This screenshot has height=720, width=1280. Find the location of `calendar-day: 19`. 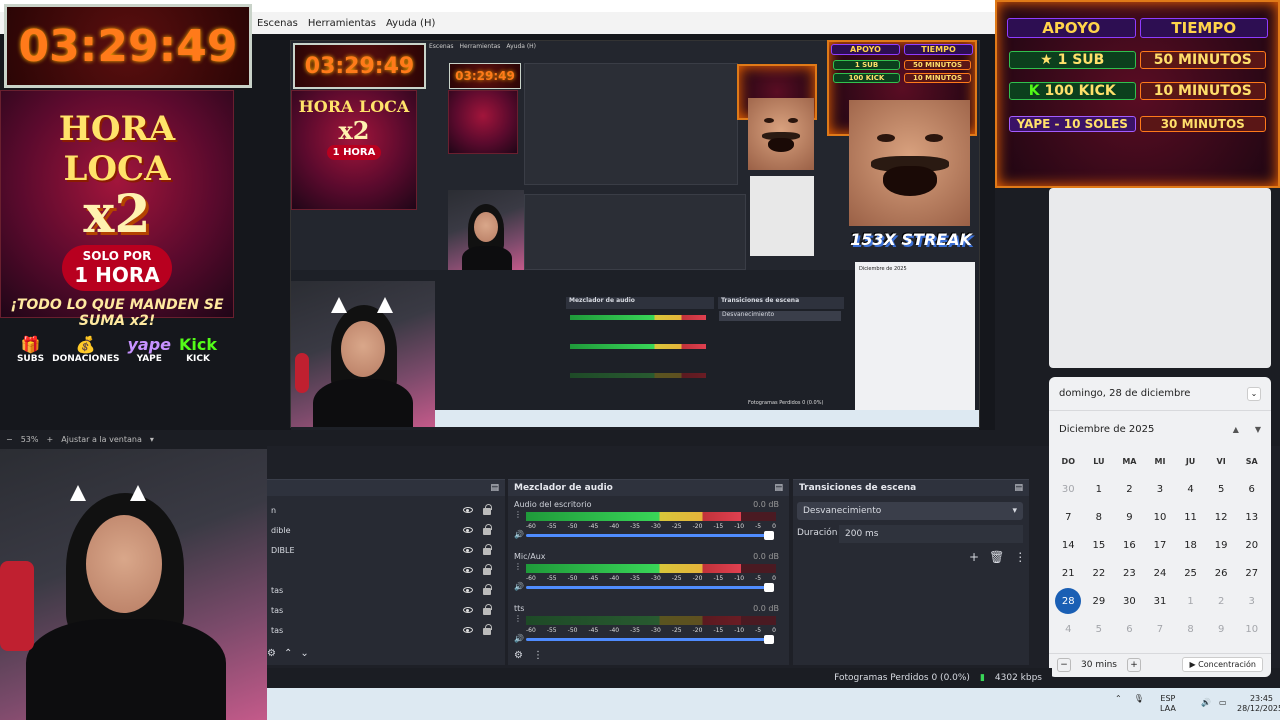

calendar-day: 19 is located at coordinates (1221, 545).